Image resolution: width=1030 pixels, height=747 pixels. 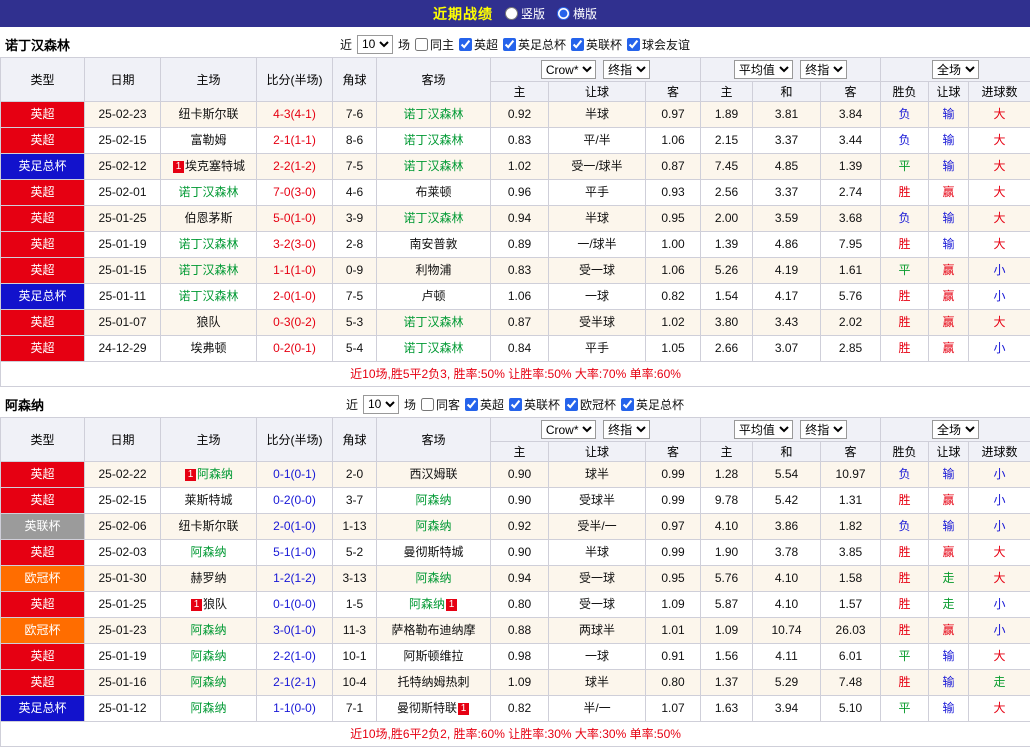 I want to click on score-cell: 2-1(2-1), so click(x=295, y=683).